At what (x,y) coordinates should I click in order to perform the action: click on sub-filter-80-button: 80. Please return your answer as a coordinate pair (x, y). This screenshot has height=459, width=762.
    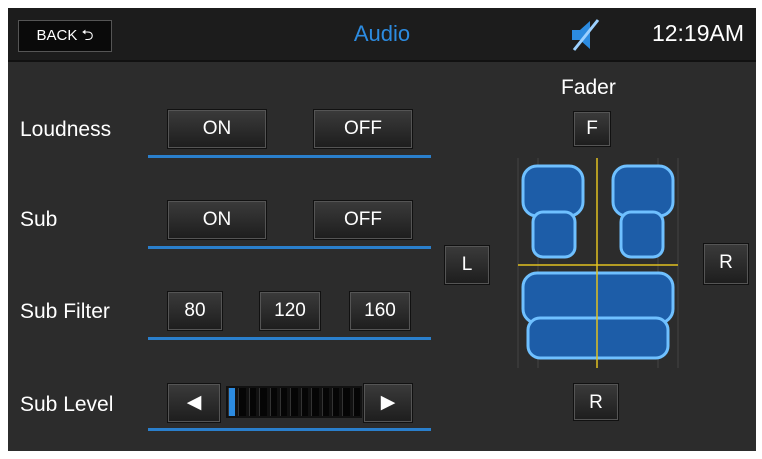
    Looking at the image, I should click on (195, 311).